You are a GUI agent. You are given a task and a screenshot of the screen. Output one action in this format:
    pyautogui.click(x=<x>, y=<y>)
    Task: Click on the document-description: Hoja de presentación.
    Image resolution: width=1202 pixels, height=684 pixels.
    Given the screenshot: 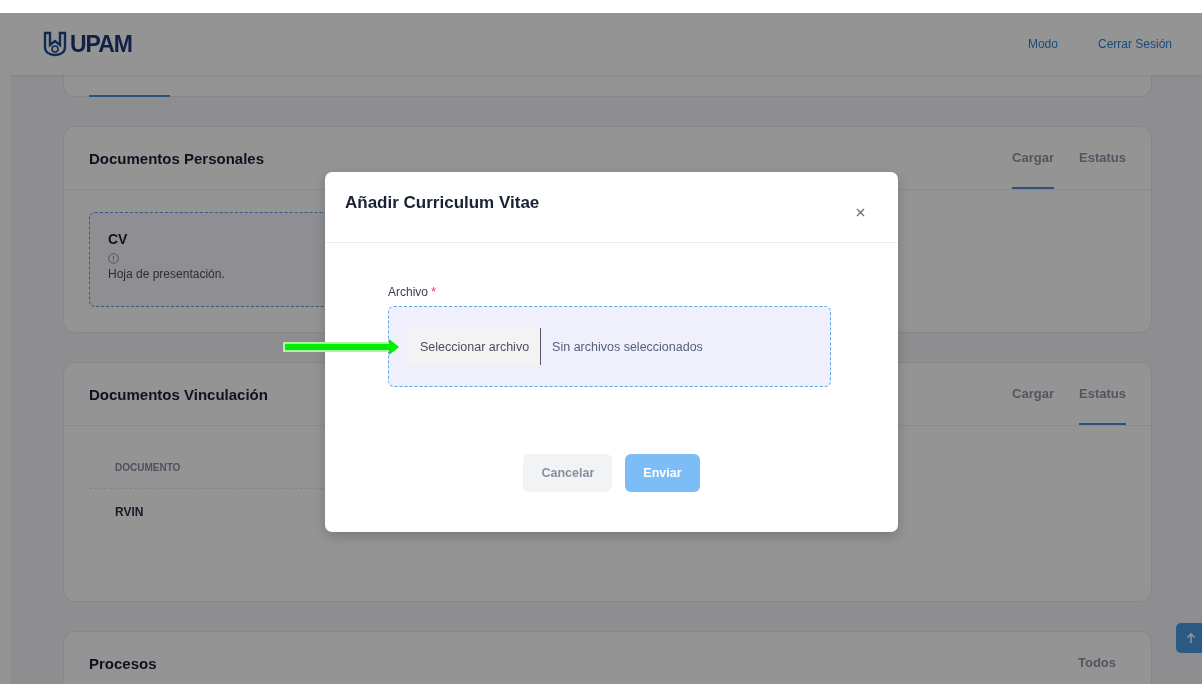 What is the action you would take?
    pyautogui.click(x=167, y=274)
    